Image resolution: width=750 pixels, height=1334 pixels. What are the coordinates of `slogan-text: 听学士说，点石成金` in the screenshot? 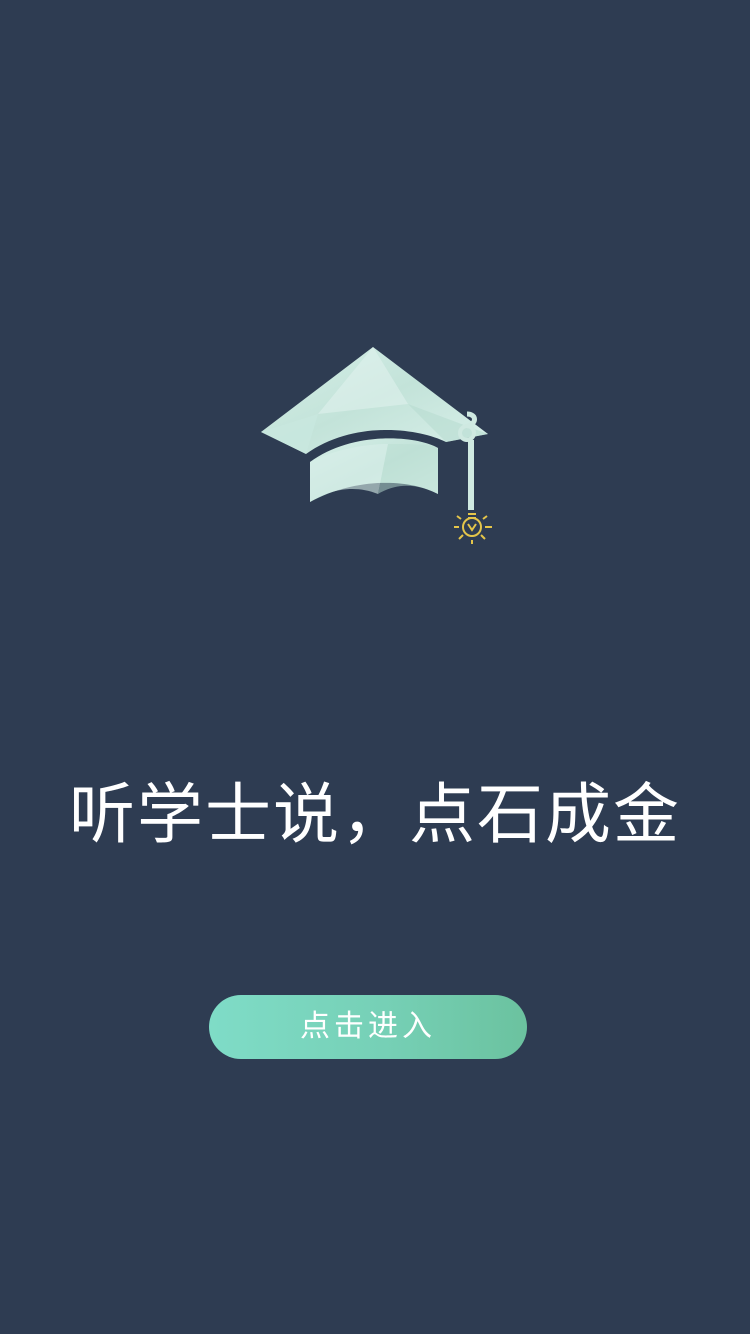 It's located at (375, 814).